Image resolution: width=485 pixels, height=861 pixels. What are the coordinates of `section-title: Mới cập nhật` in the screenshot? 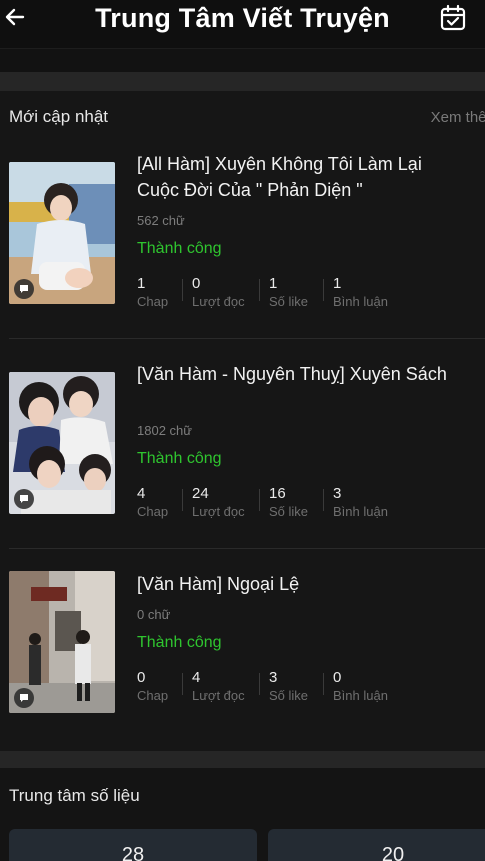 It's located at (59, 116).